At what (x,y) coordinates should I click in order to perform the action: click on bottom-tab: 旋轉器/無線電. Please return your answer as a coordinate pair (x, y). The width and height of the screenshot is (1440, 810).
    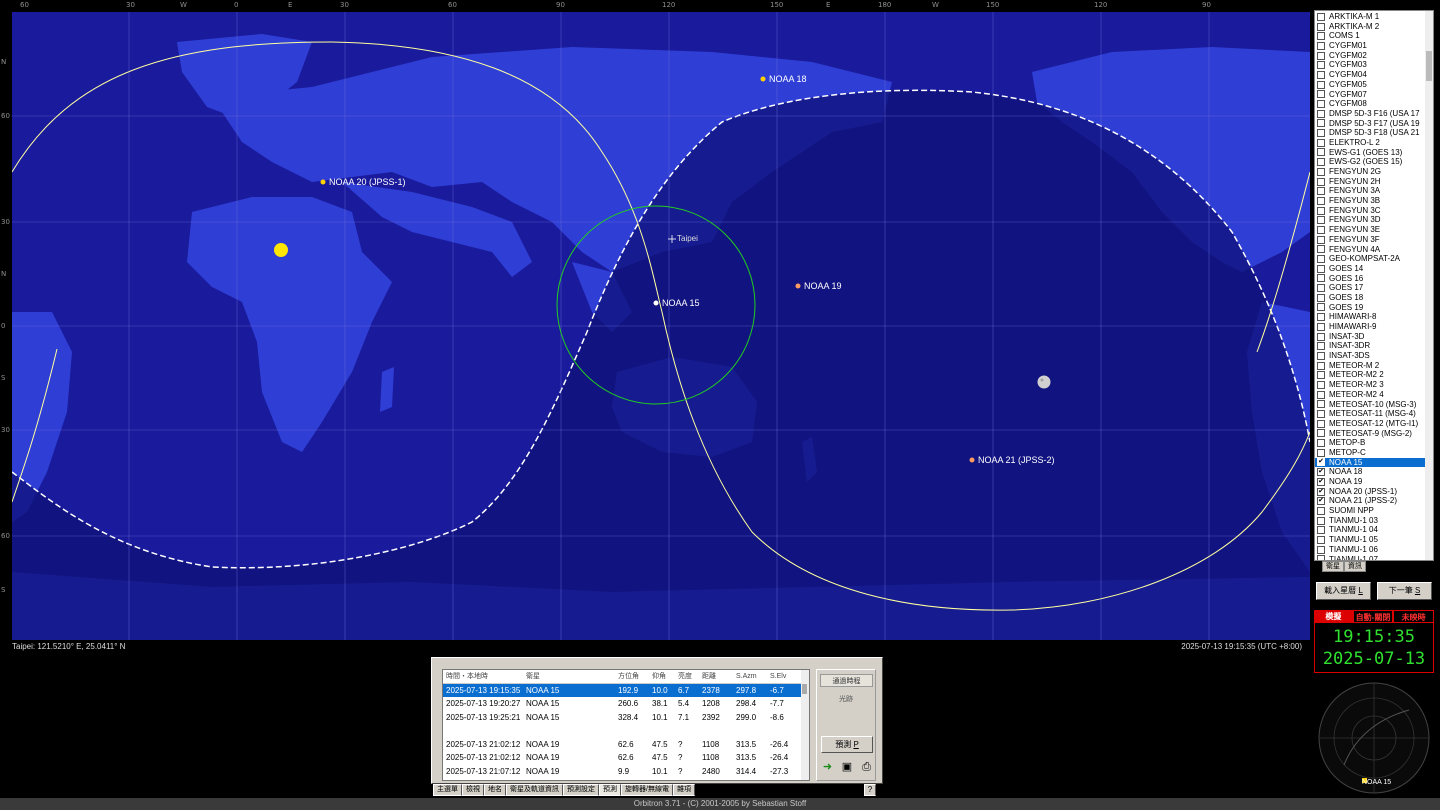
    Looking at the image, I should click on (647, 790).